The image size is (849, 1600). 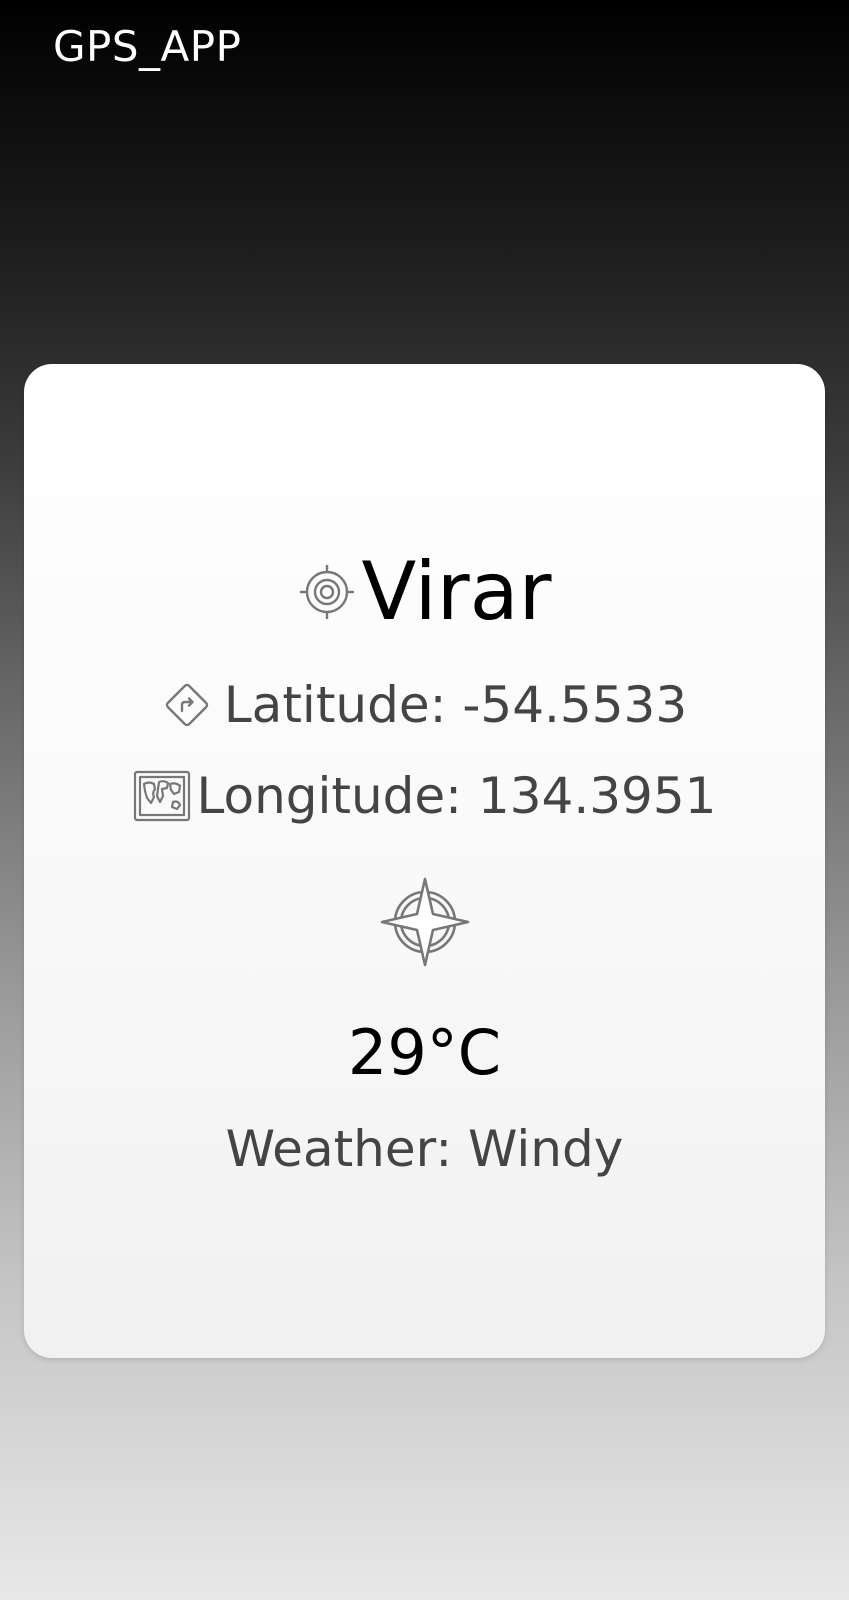 I want to click on temperature-row: 29°C, so click(x=424, y=1053).